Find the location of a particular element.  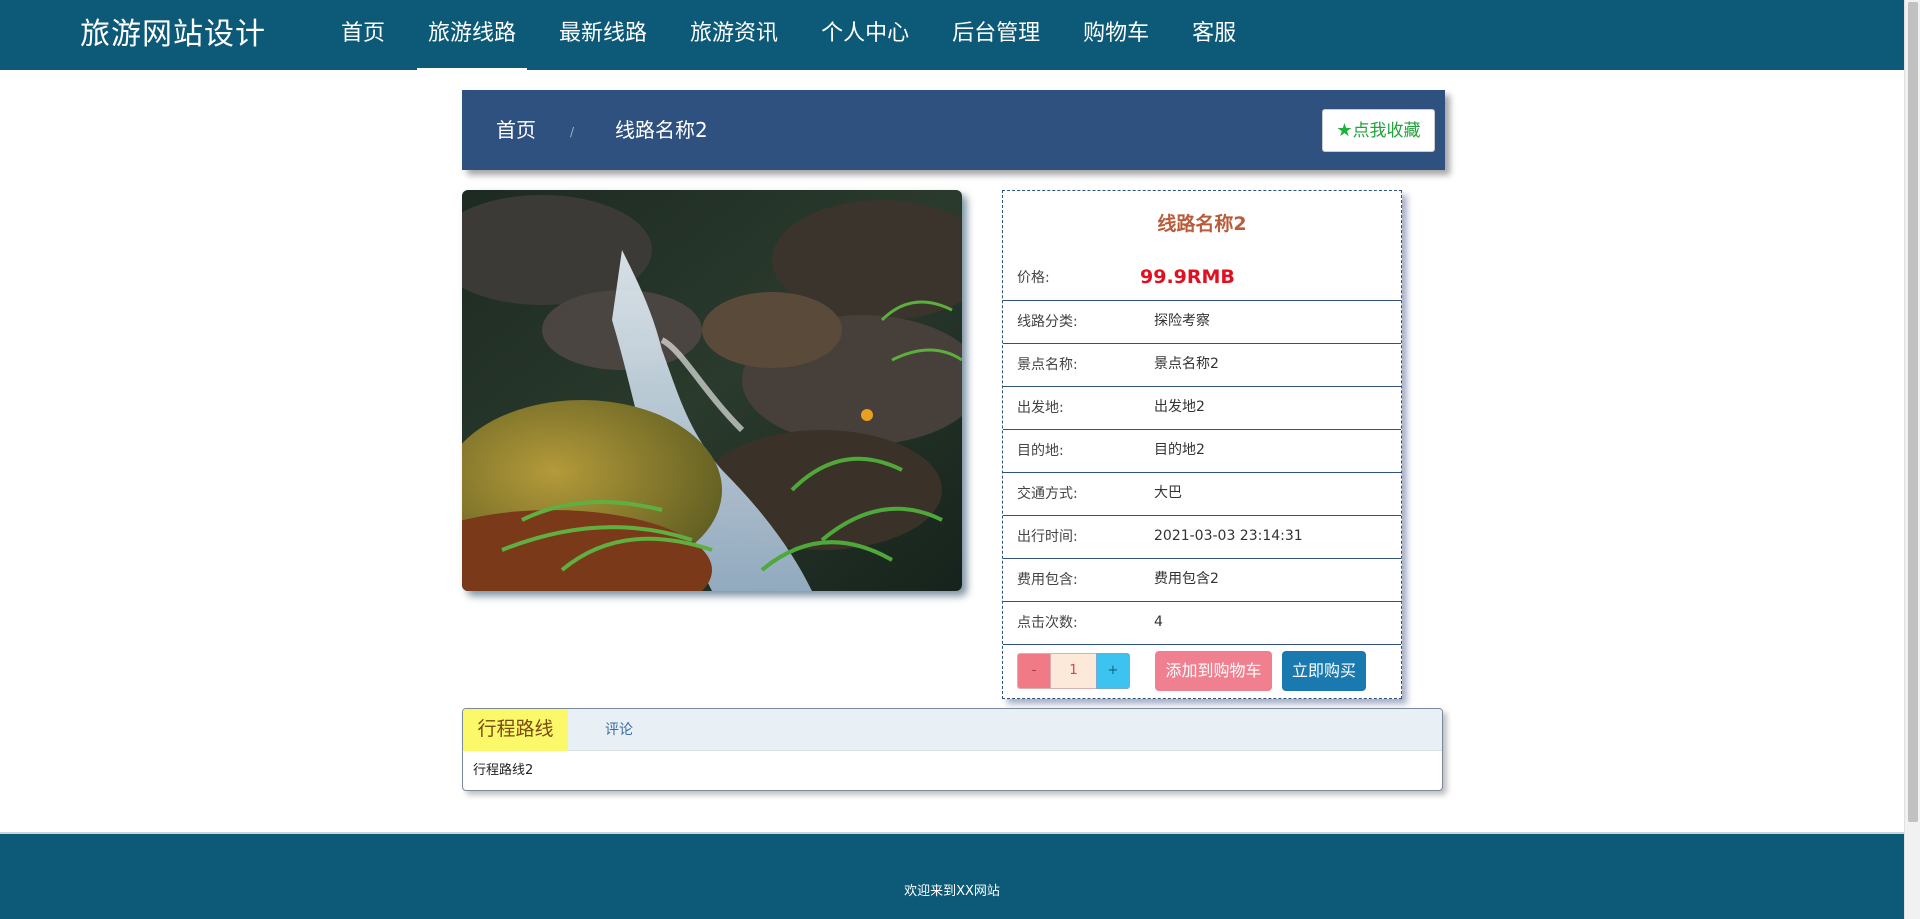

quantity-increase-button: + is located at coordinates (1113, 671).